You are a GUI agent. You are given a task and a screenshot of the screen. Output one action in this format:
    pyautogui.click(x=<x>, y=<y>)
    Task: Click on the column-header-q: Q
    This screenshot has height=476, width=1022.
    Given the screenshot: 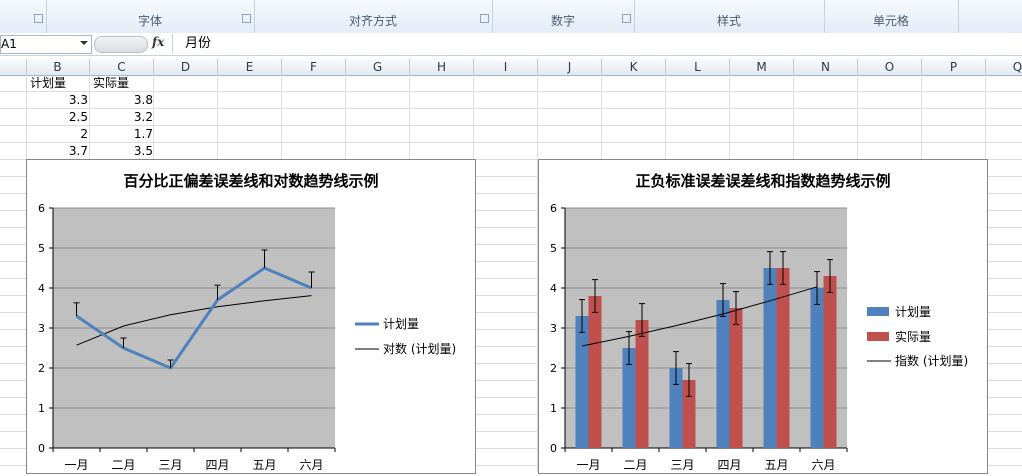 What is the action you would take?
    pyautogui.click(x=1004, y=67)
    